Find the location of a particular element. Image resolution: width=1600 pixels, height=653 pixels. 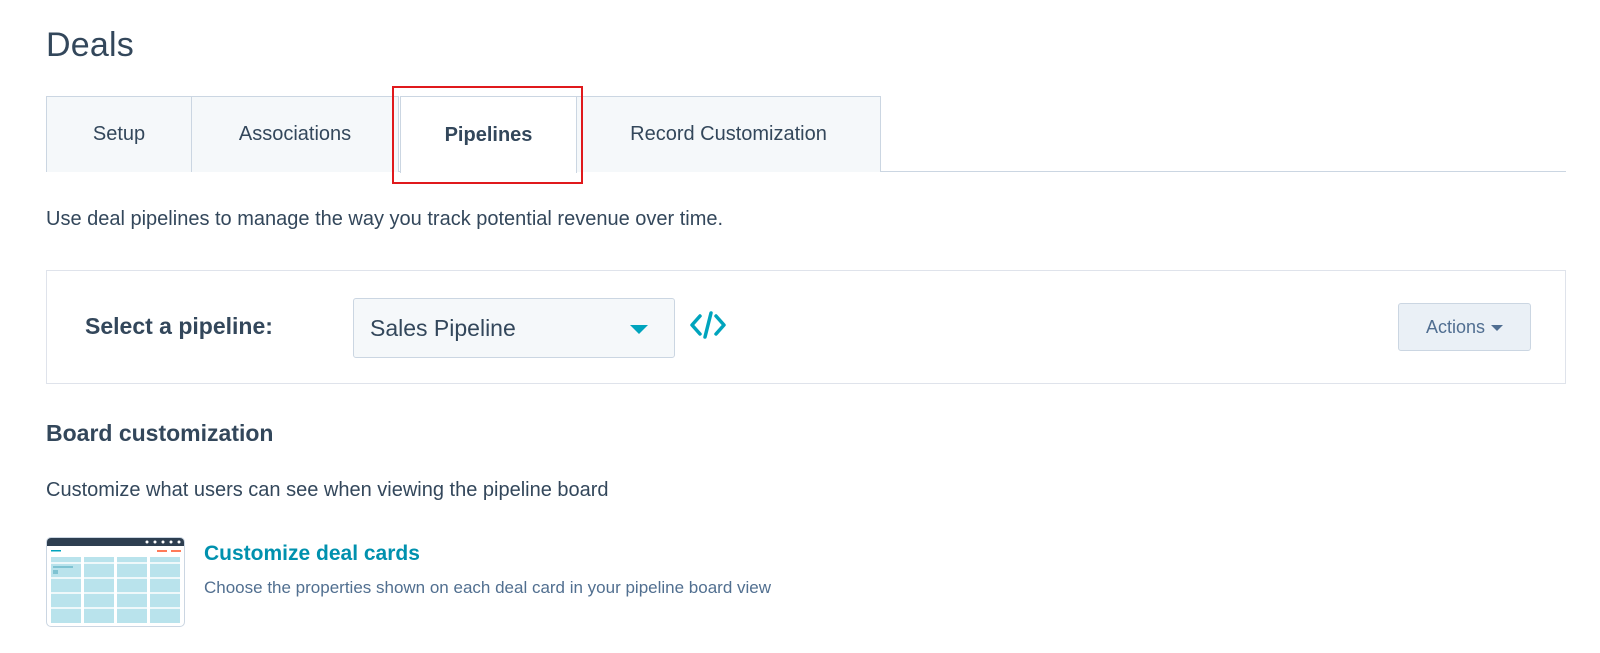

board-customization-heading: Board customization is located at coordinates (160, 433).